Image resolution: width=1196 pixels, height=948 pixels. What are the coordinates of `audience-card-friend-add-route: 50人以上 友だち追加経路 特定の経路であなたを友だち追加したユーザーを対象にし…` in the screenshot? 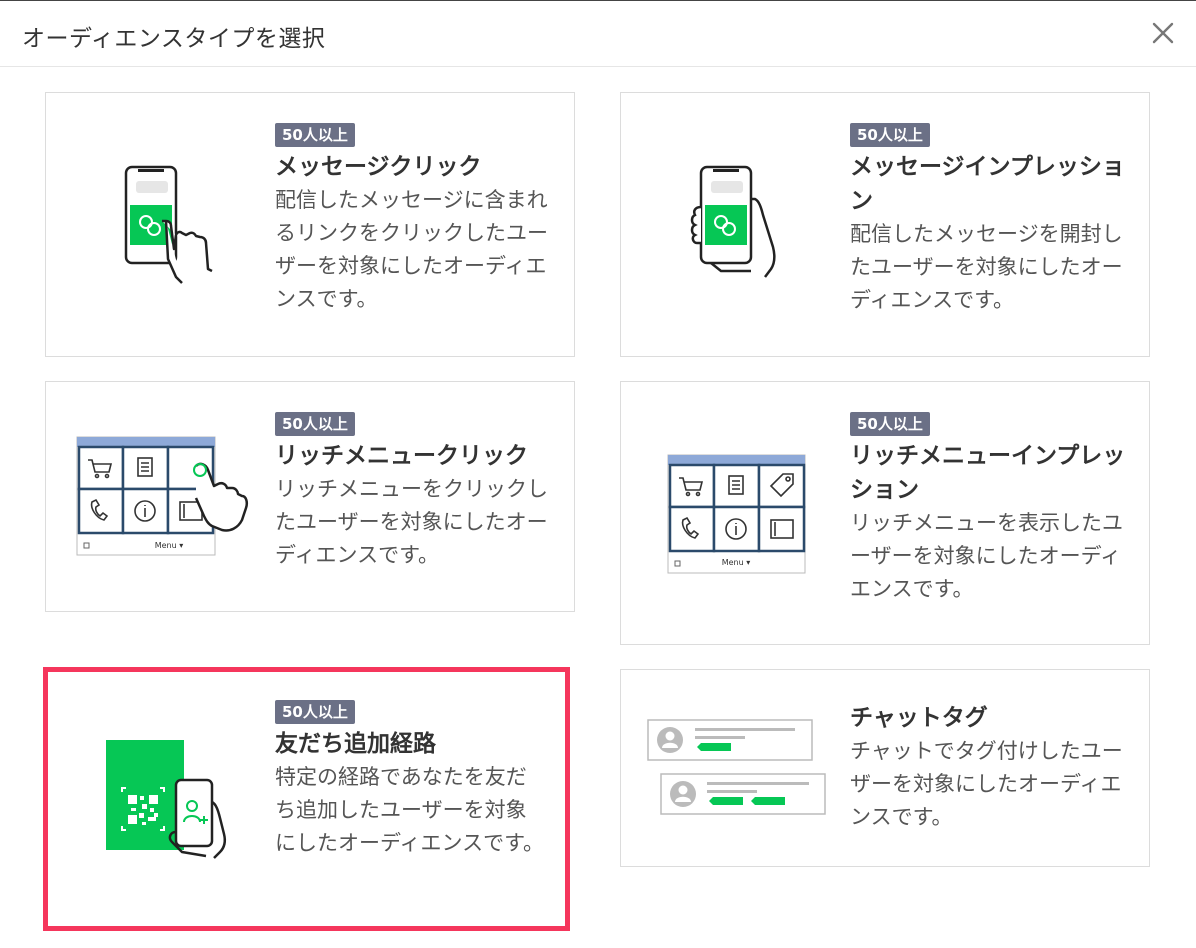 It's located at (306, 799).